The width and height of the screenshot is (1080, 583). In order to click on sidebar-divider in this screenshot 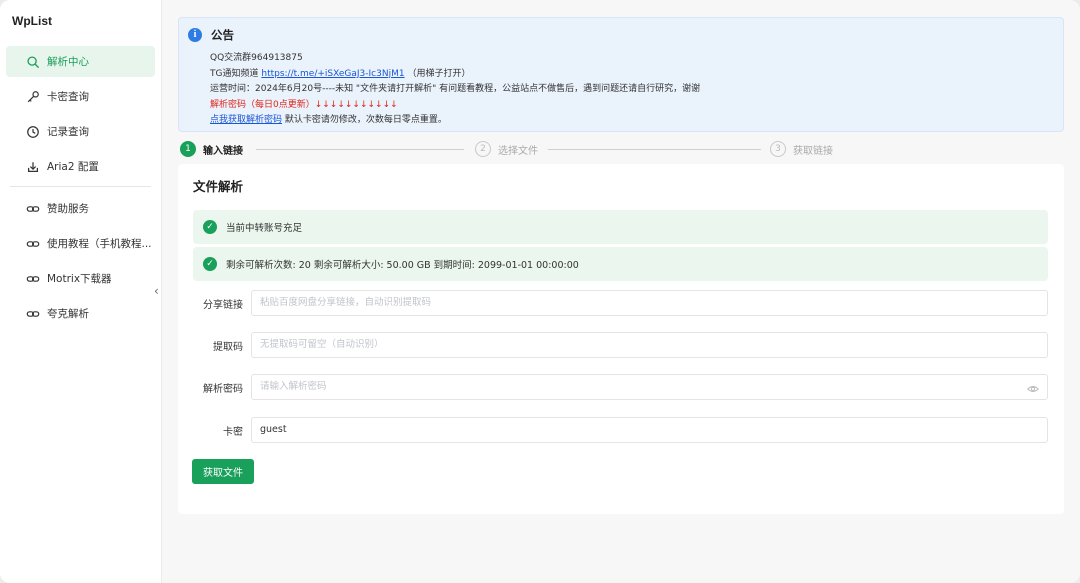, I will do `click(80, 186)`.